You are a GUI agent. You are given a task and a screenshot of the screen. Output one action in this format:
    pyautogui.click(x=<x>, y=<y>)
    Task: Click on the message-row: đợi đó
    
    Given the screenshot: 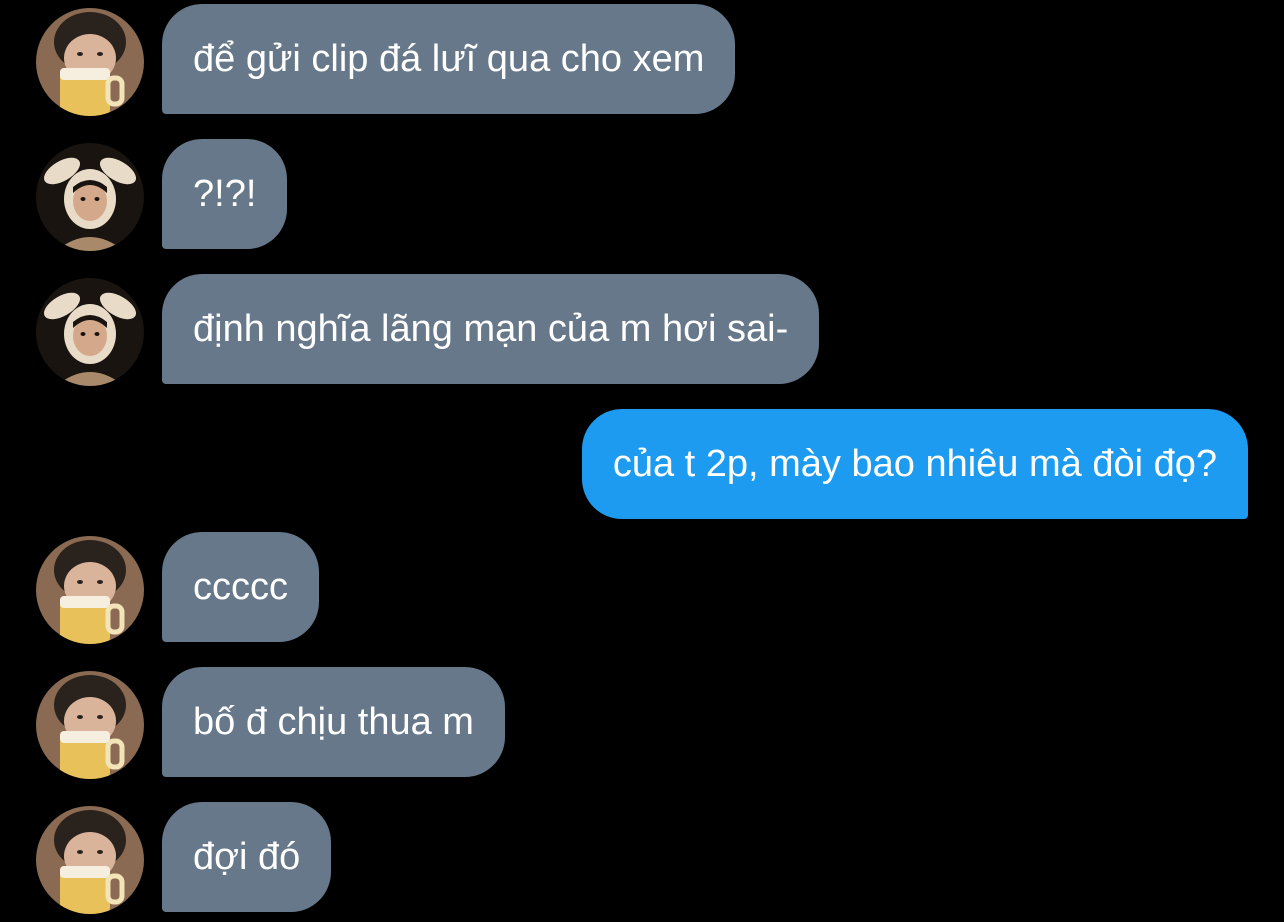 What is the action you would take?
    pyautogui.click(x=642, y=858)
    